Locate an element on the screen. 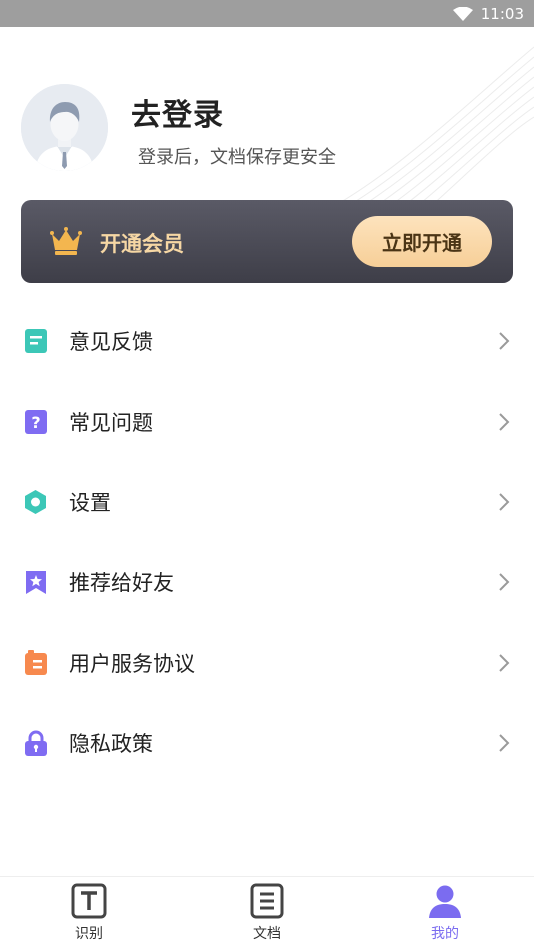 This screenshot has height=949, width=534. vip-label: 开通会员 is located at coordinates (142, 244).